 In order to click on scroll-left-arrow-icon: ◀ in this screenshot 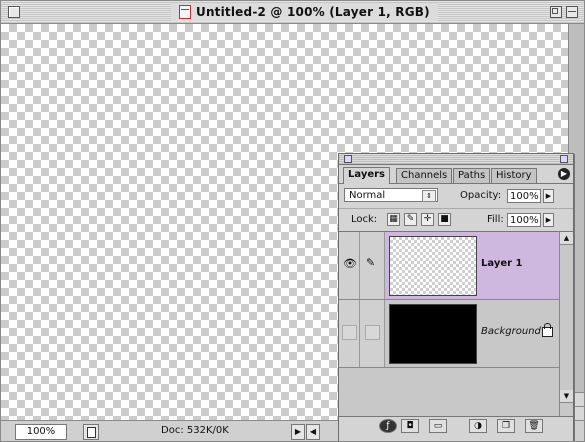, I will do `click(313, 432)`.